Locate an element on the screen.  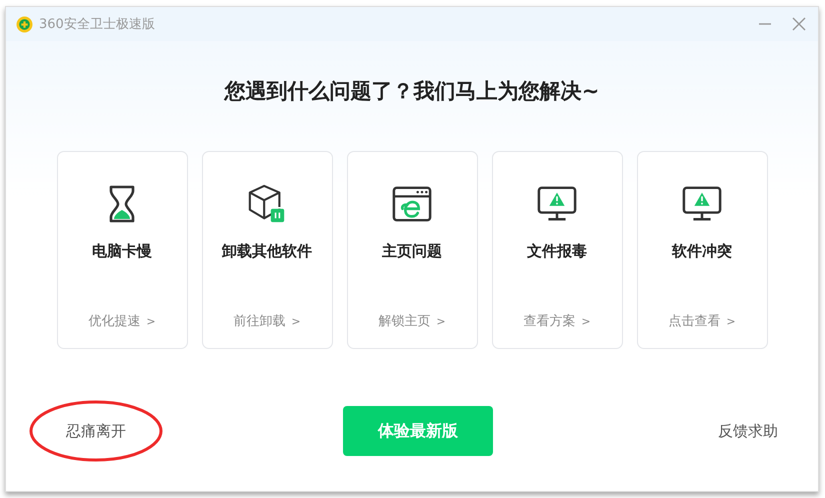
card-title: 文件报毒 is located at coordinates (557, 251).